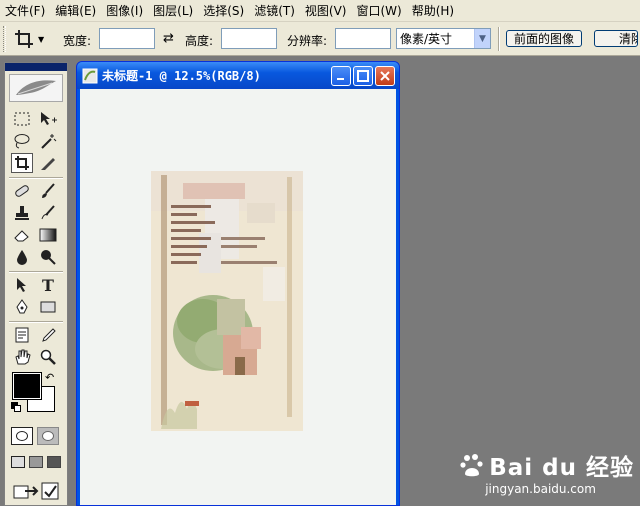 Image resolution: width=640 pixels, height=506 pixels. I want to click on crop-tool-icon, so click(22, 163).